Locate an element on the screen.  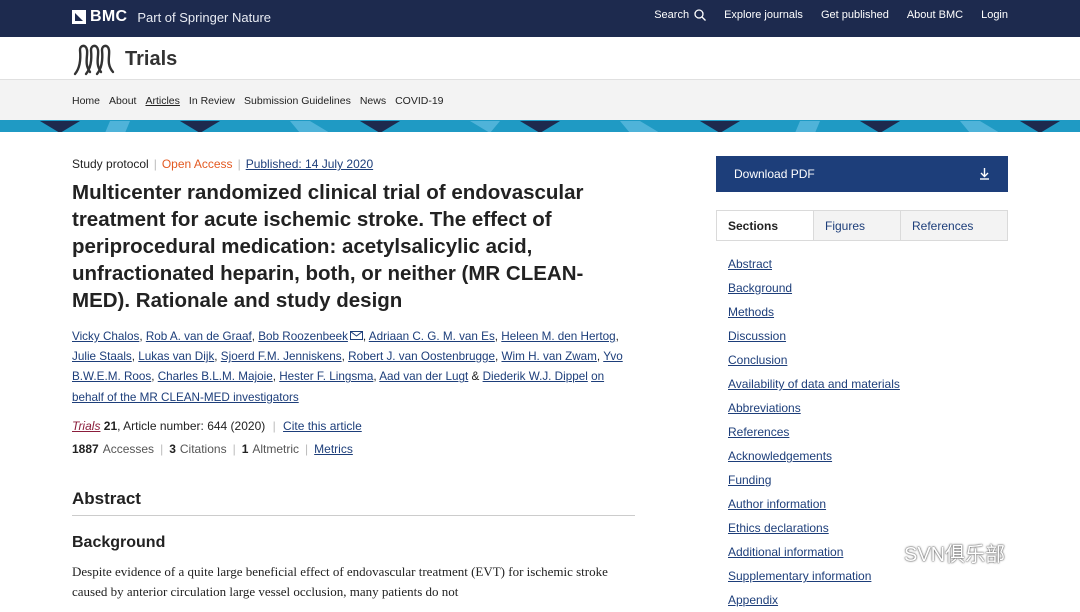
section-link-conclusion: Conclusion is located at coordinates (814, 360).